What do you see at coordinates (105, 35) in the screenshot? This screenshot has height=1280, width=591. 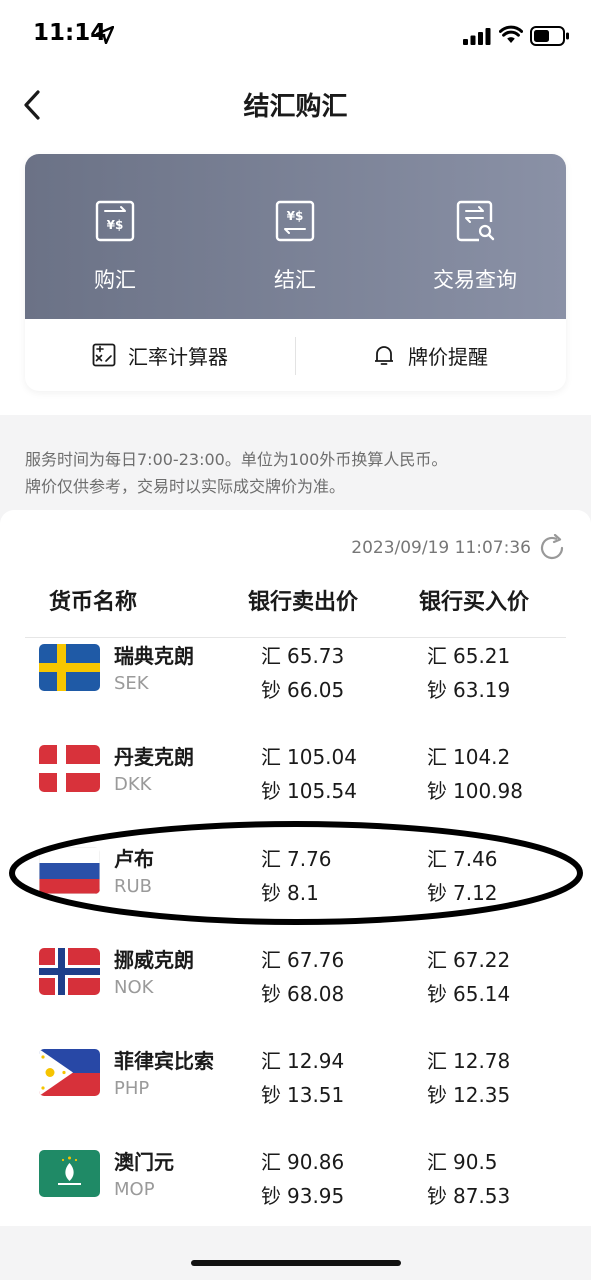 I see `location-arrow-icon` at bounding box center [105, 35].